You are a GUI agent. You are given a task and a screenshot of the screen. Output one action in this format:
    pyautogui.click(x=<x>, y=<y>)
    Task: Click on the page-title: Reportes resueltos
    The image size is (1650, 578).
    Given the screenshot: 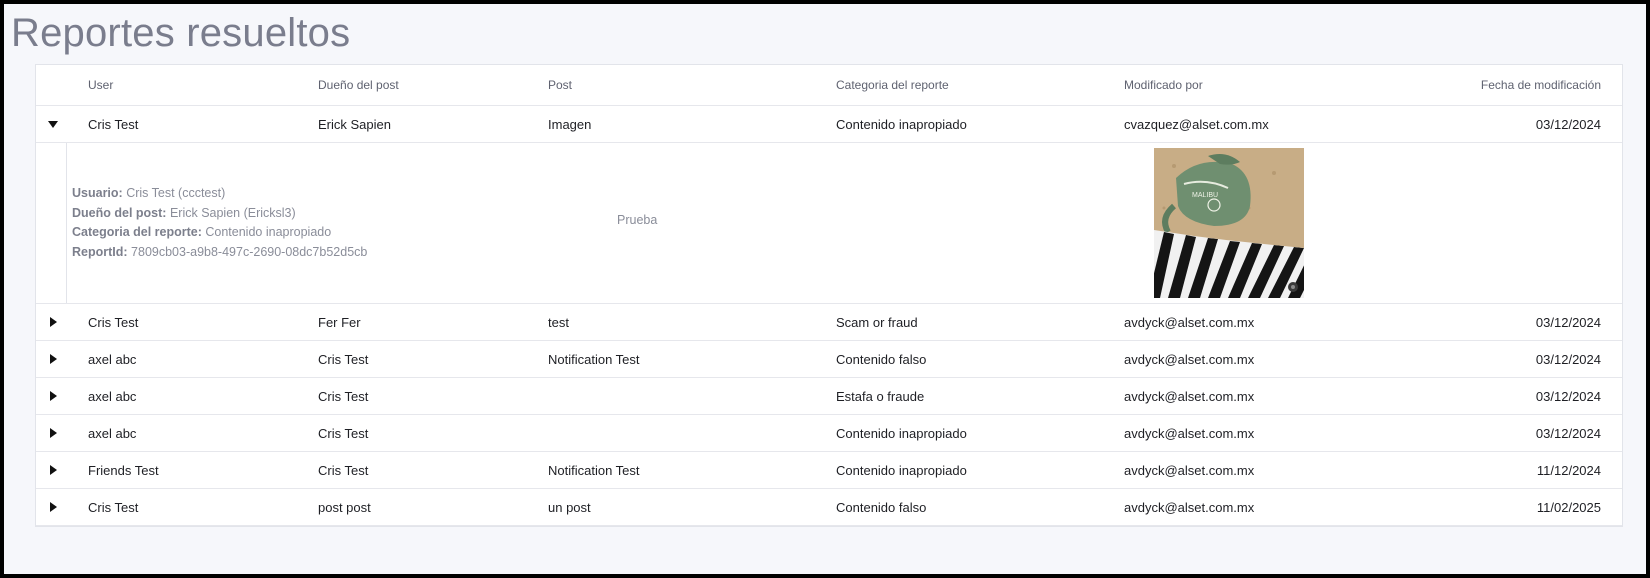 What is the action you would take?
    pyautogui.click(x=181, y=33)
    